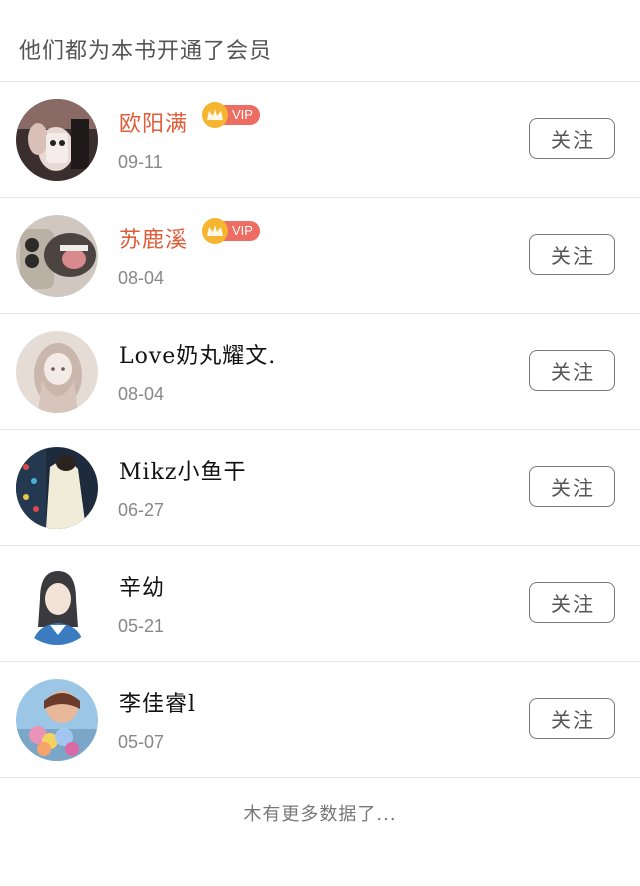 The width and height of the screenshot is (640, 886). Describe the element at coordinates (153, 122) in the screenshot. I see `member-name: 欧阳满` at that location.